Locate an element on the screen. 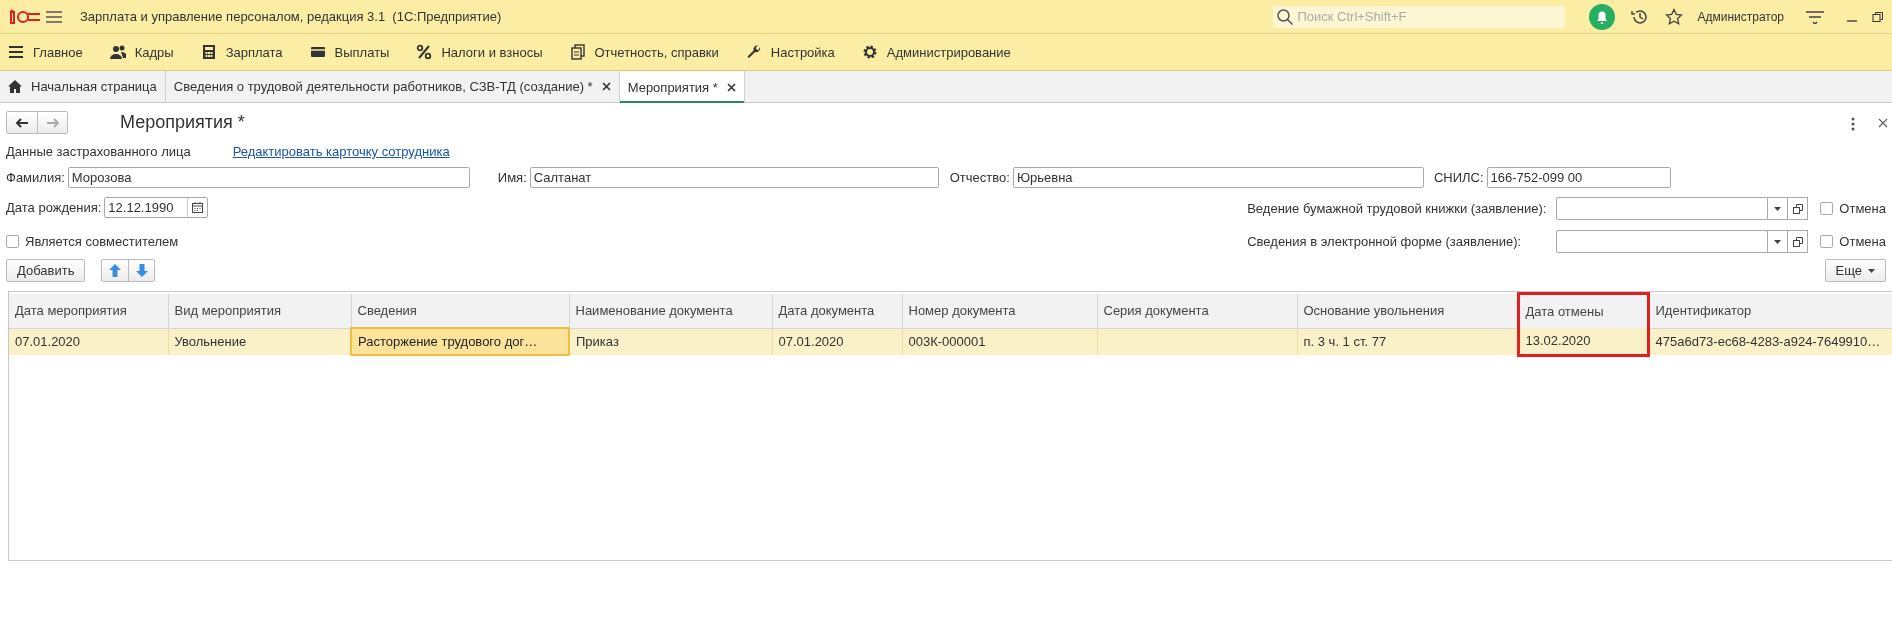 The image size is (1892, 626). table-cell: 003К-000001 is located at coordinates (999, 341).